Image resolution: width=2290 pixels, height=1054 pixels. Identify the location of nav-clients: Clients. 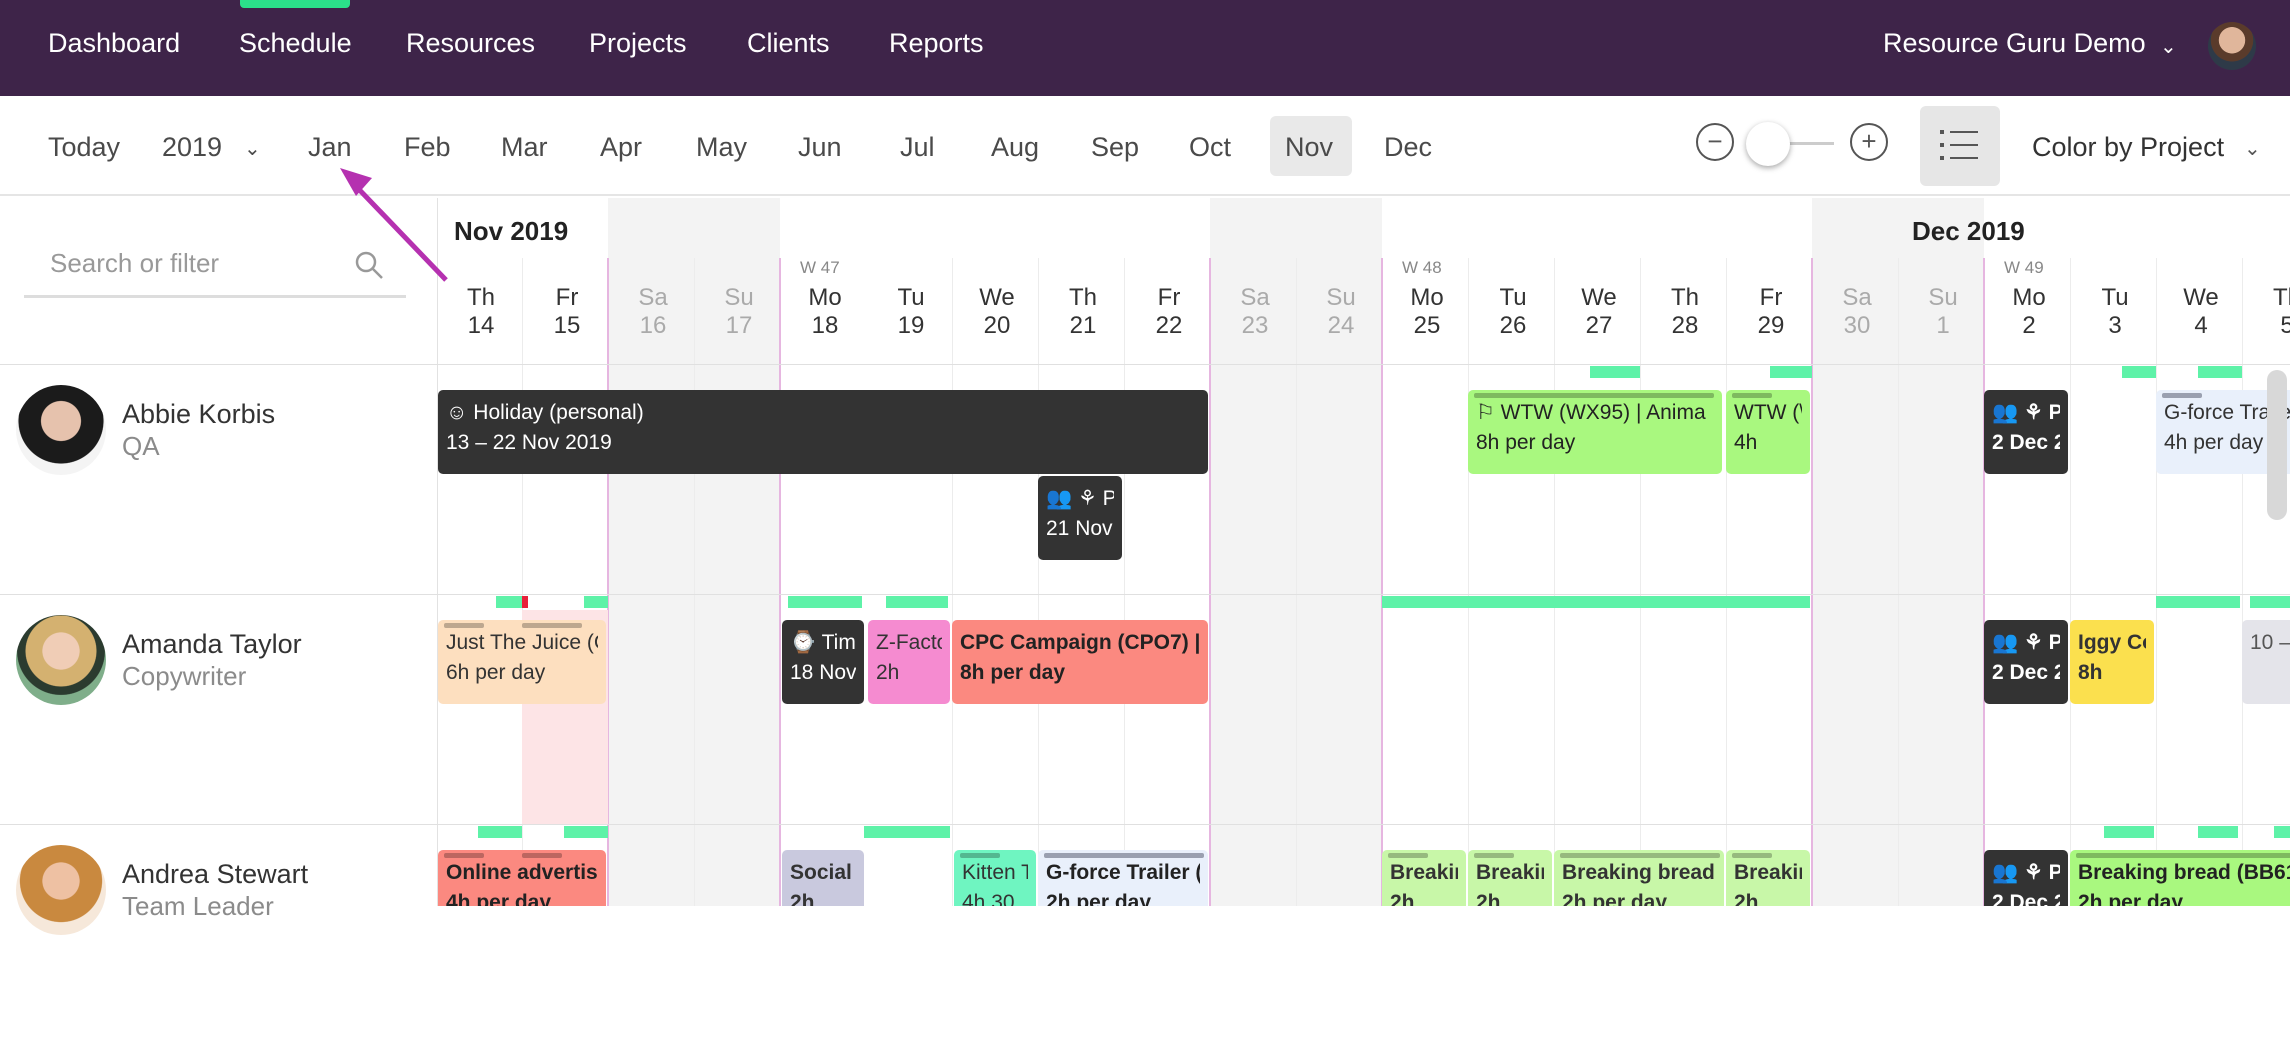
(788, 43).